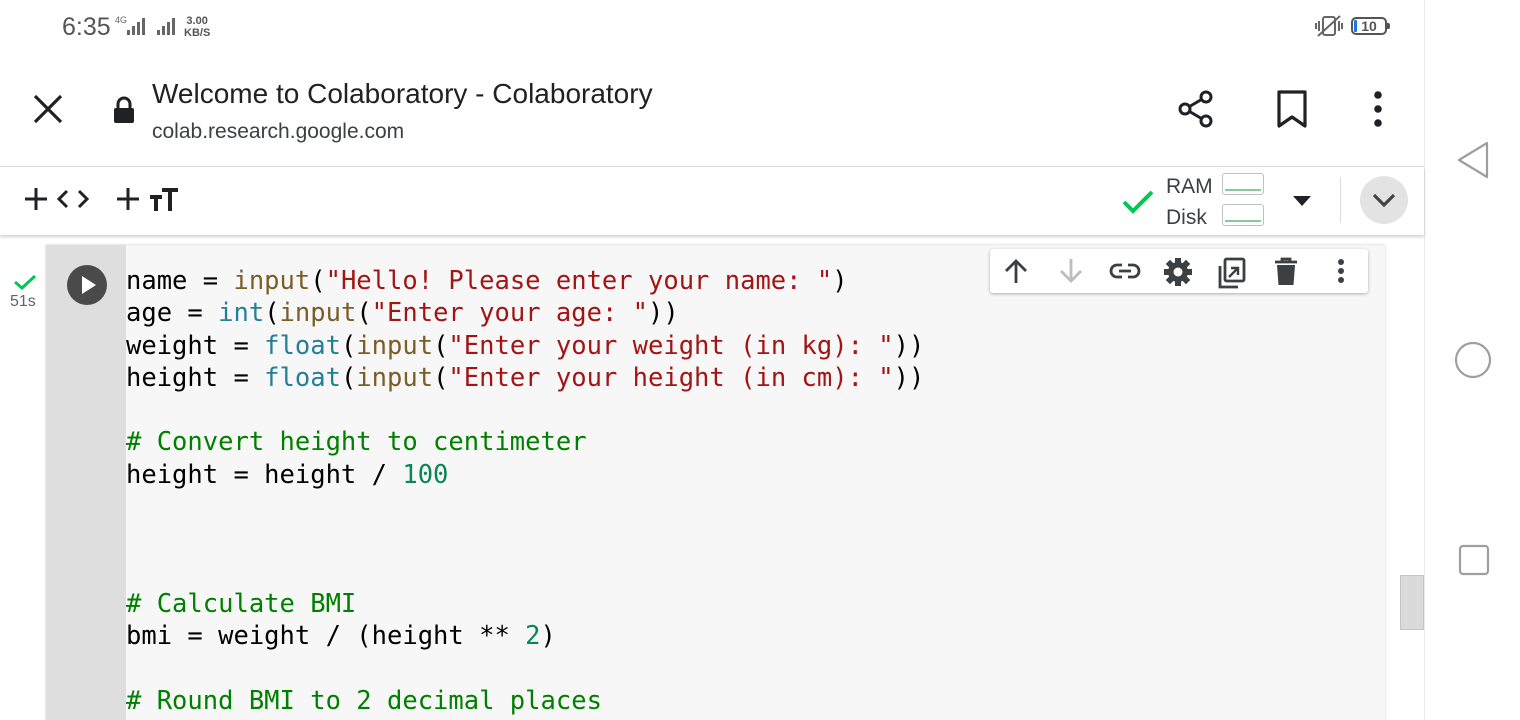 The width and height of the screenshot is (1520, 720). What do you see at coordinates (195, 377) in the screenshot?
I see `code-token: height =` at bounding box center [195, 377].